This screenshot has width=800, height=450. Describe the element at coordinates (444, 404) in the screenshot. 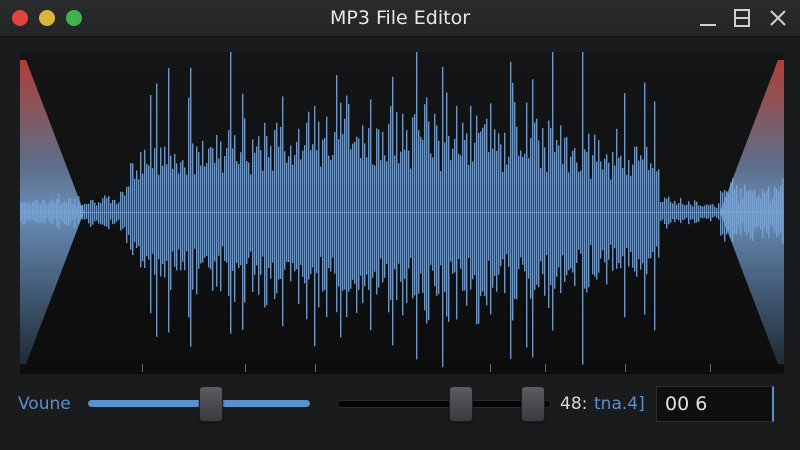

I see `position-slider-track` at that location.